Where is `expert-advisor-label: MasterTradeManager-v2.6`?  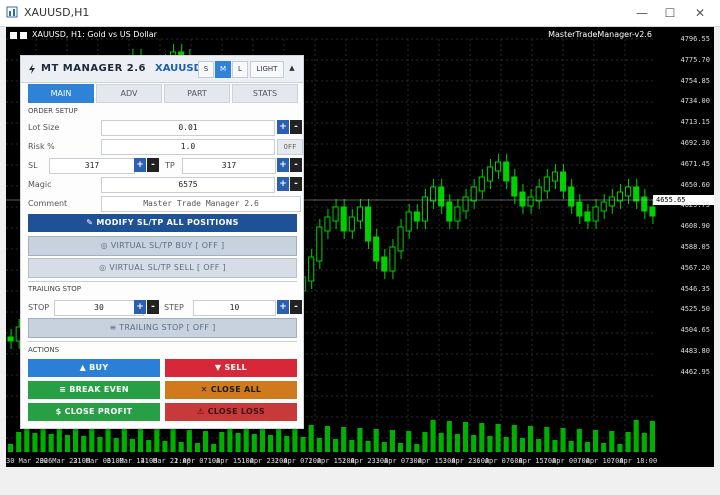
expert-advisor-label: MasterTradeManager-v2.6 is located at coordinates (600, 34).